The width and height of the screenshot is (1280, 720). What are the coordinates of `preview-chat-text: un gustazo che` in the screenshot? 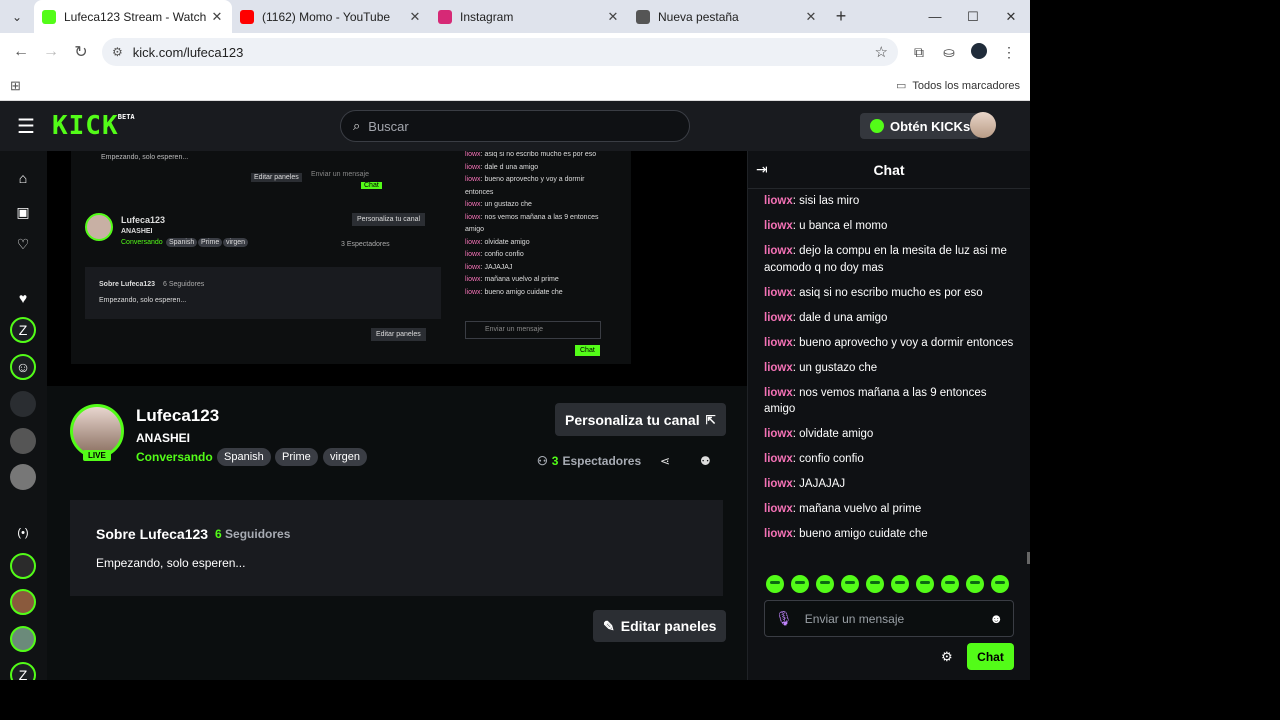 It's located at (508, 204).